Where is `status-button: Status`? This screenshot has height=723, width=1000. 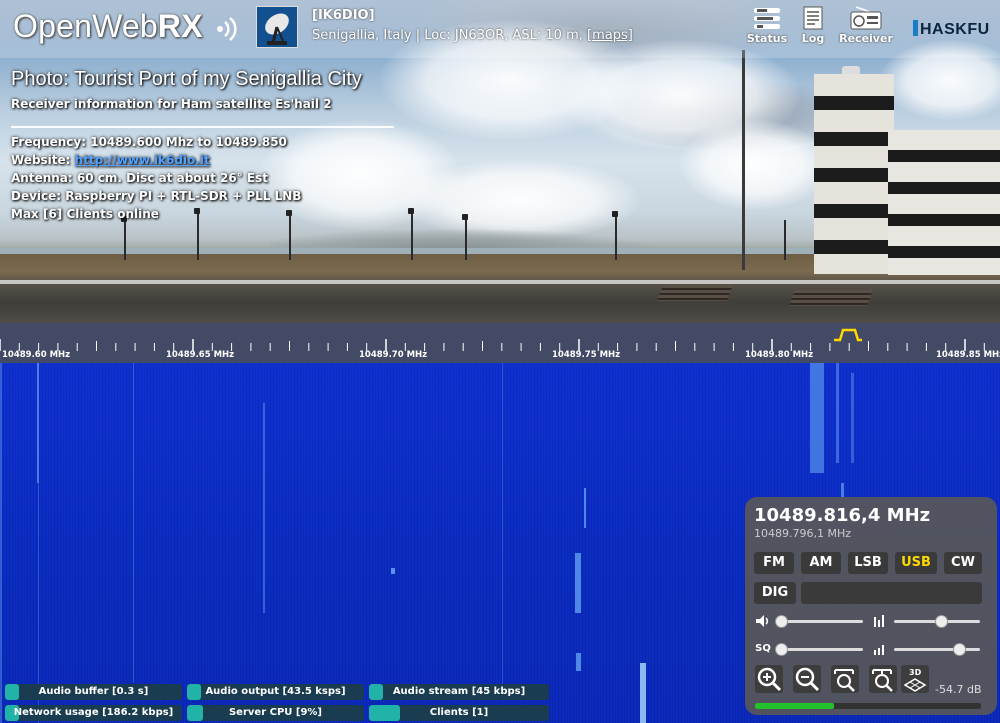 status-button: Status is located at coordinates (767, 29).